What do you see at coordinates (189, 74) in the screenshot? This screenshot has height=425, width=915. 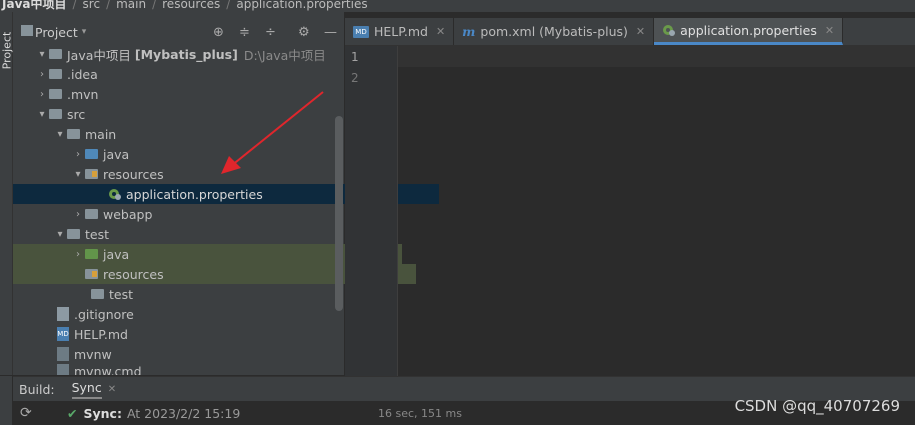 I see `tree-item-idea: › .idea` at bounding box center [189, 74].